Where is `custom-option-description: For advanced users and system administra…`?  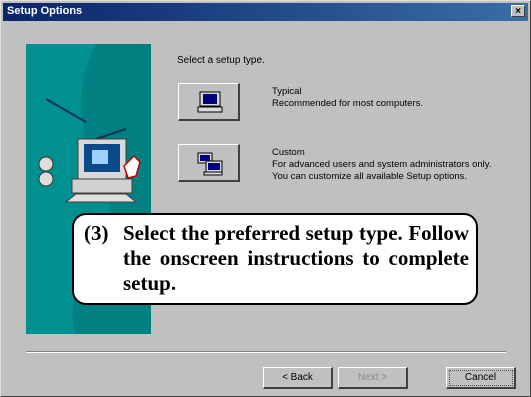
custom-option-description: For advanced users and system administra… is located at coordinates (382, 170).